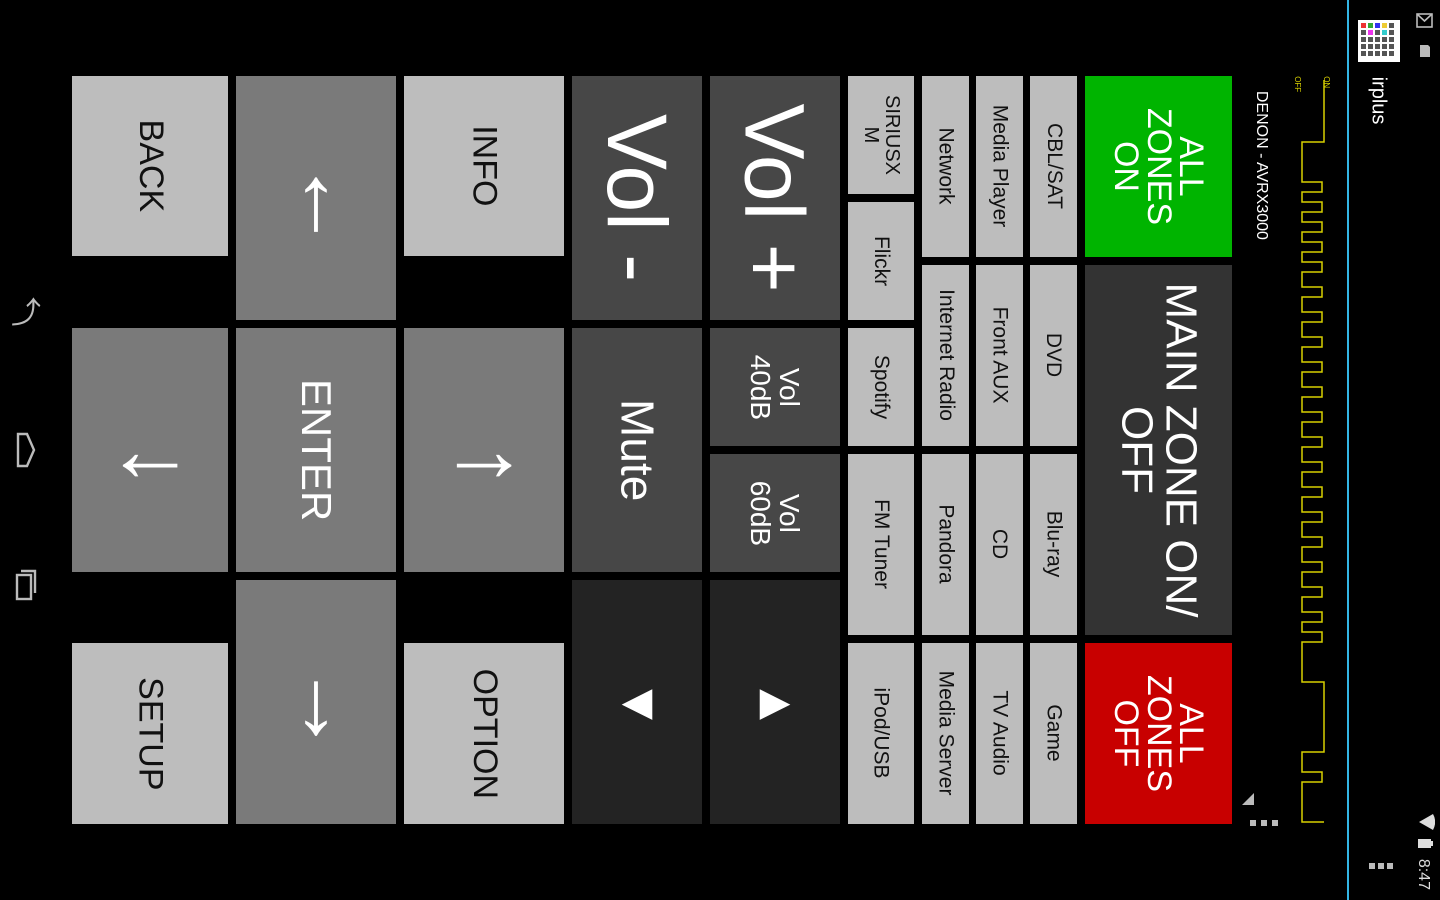 The width and height of the screenshot is (1440, 900). I want to click on source-ipod-usb-button: iPod/USB, so click(881, 733).